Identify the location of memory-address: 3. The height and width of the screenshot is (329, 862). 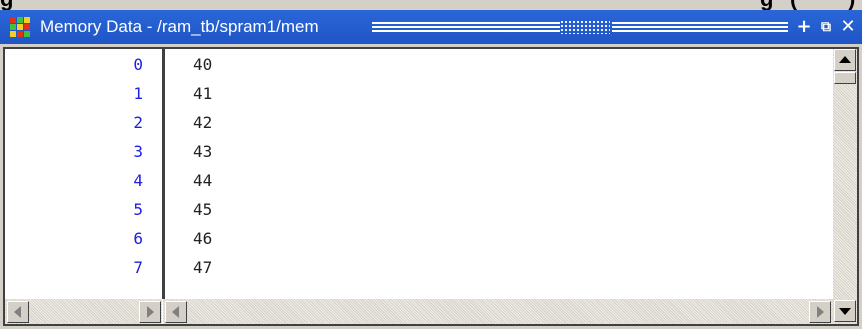
(138, 151).